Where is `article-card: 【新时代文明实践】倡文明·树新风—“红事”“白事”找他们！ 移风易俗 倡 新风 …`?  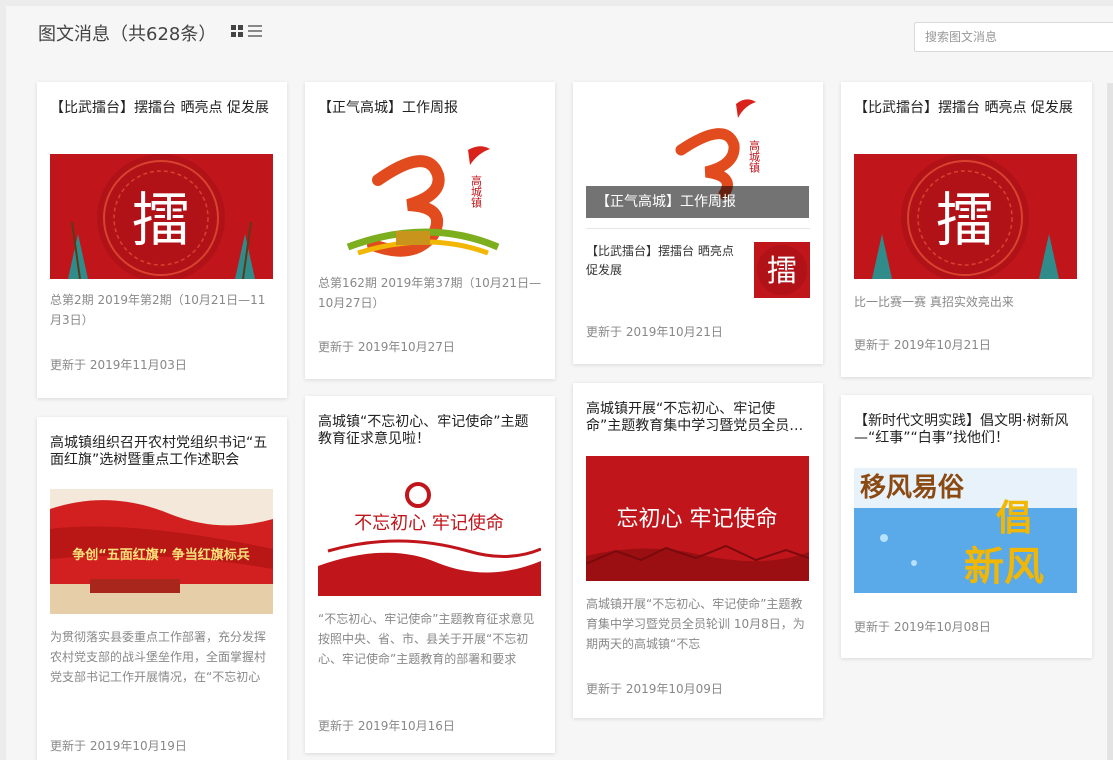 article-card: 【新时代文明实践】倡文明·树新风—“红事”“白事”找他们！ 移风易俗 倡 新风 … is located at coordinates (966, 526).